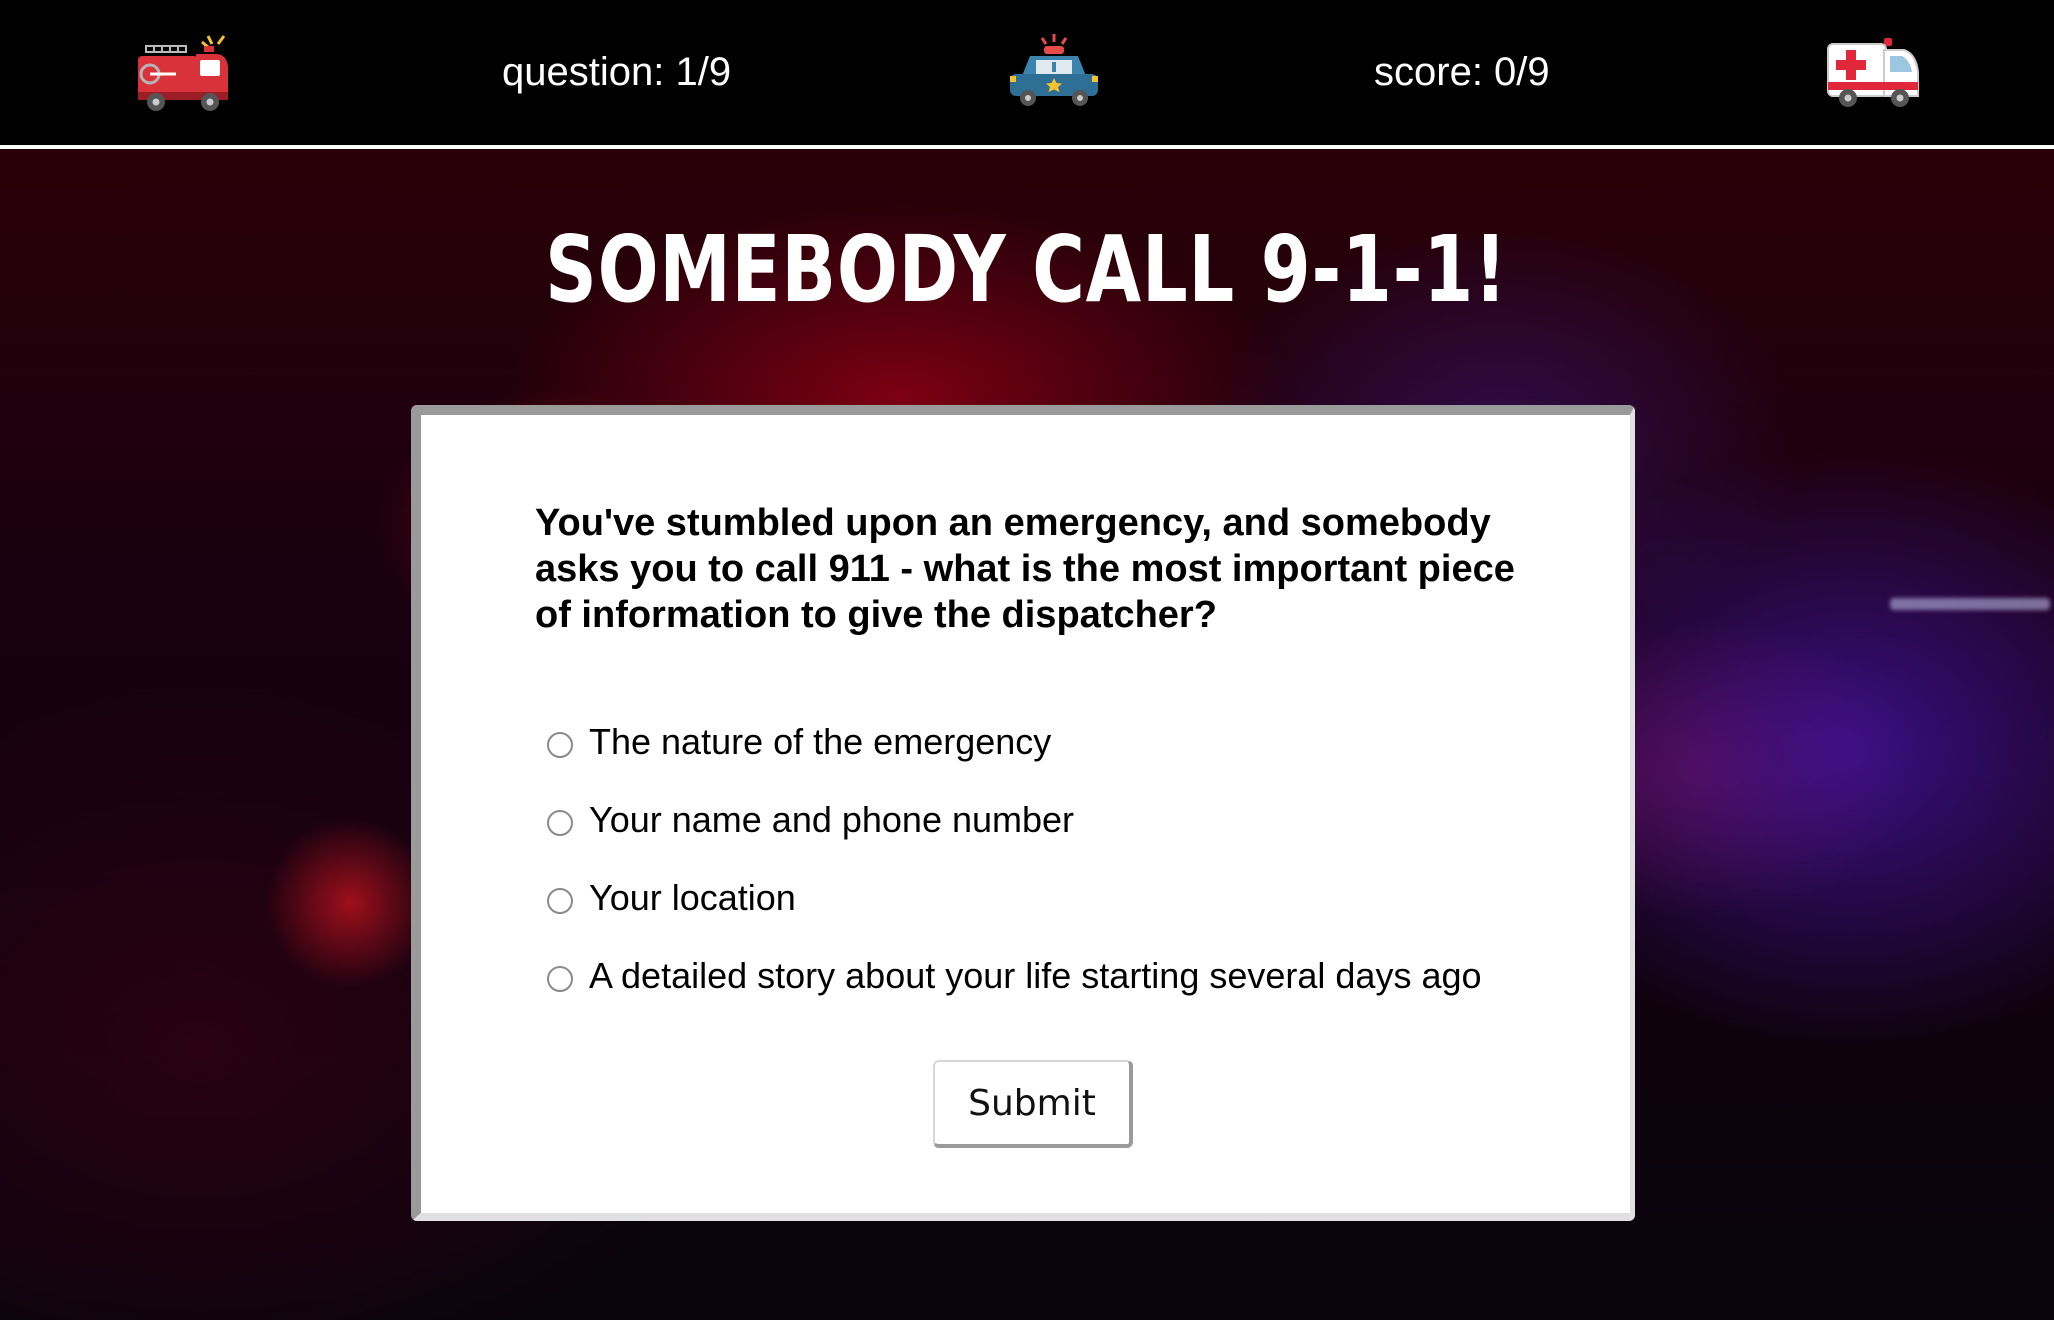 The image size is (2054, 1320). I want to click on page-title: SOMEBODY CALL 9-1-1!, so click(1026, 269).